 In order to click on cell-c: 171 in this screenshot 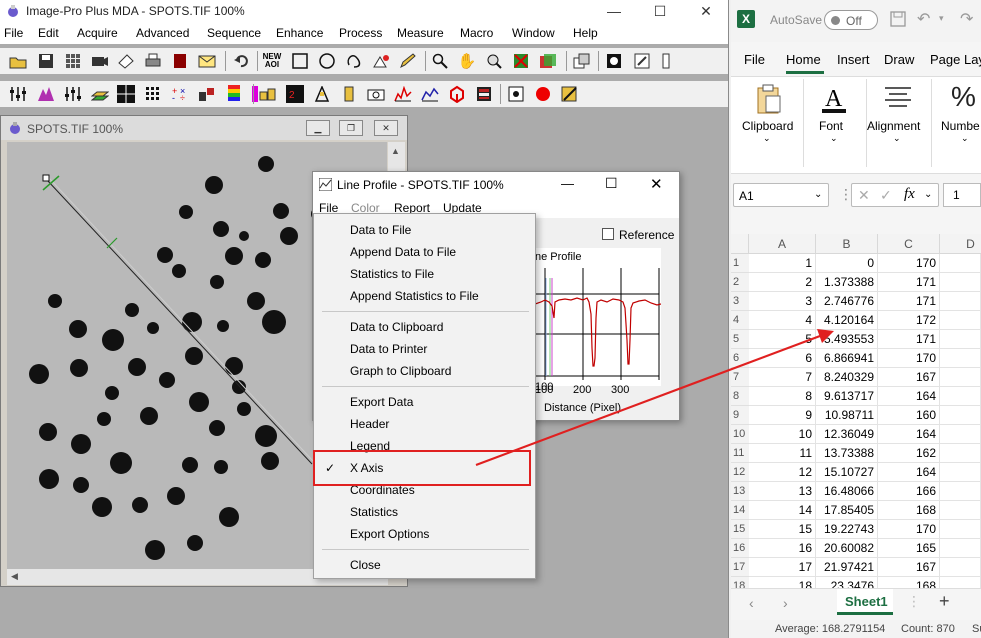, I will do `click(909, 339)`.